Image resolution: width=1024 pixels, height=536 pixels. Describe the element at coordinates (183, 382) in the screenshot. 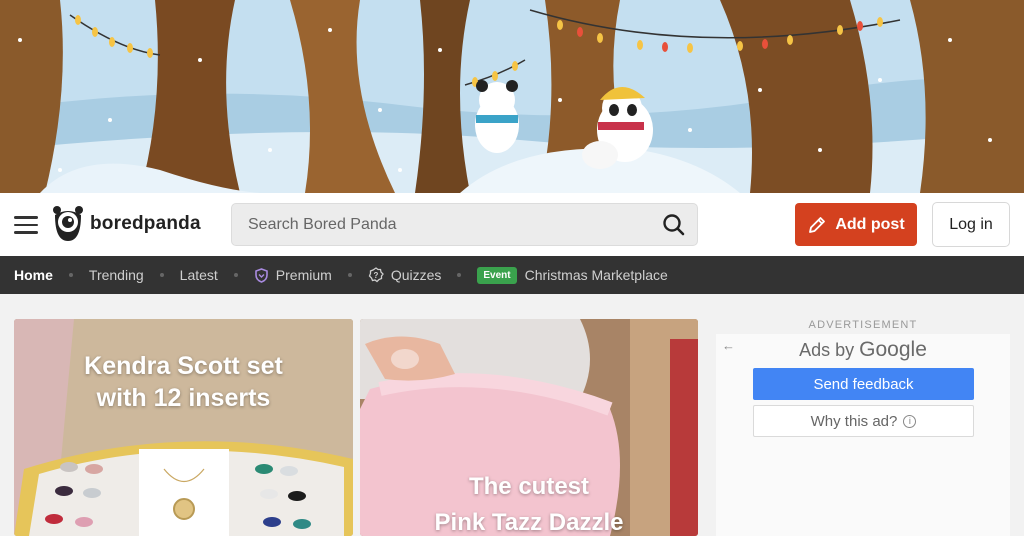

I see `post-caption: Kendra Scott set with 12 inserts` at that location.